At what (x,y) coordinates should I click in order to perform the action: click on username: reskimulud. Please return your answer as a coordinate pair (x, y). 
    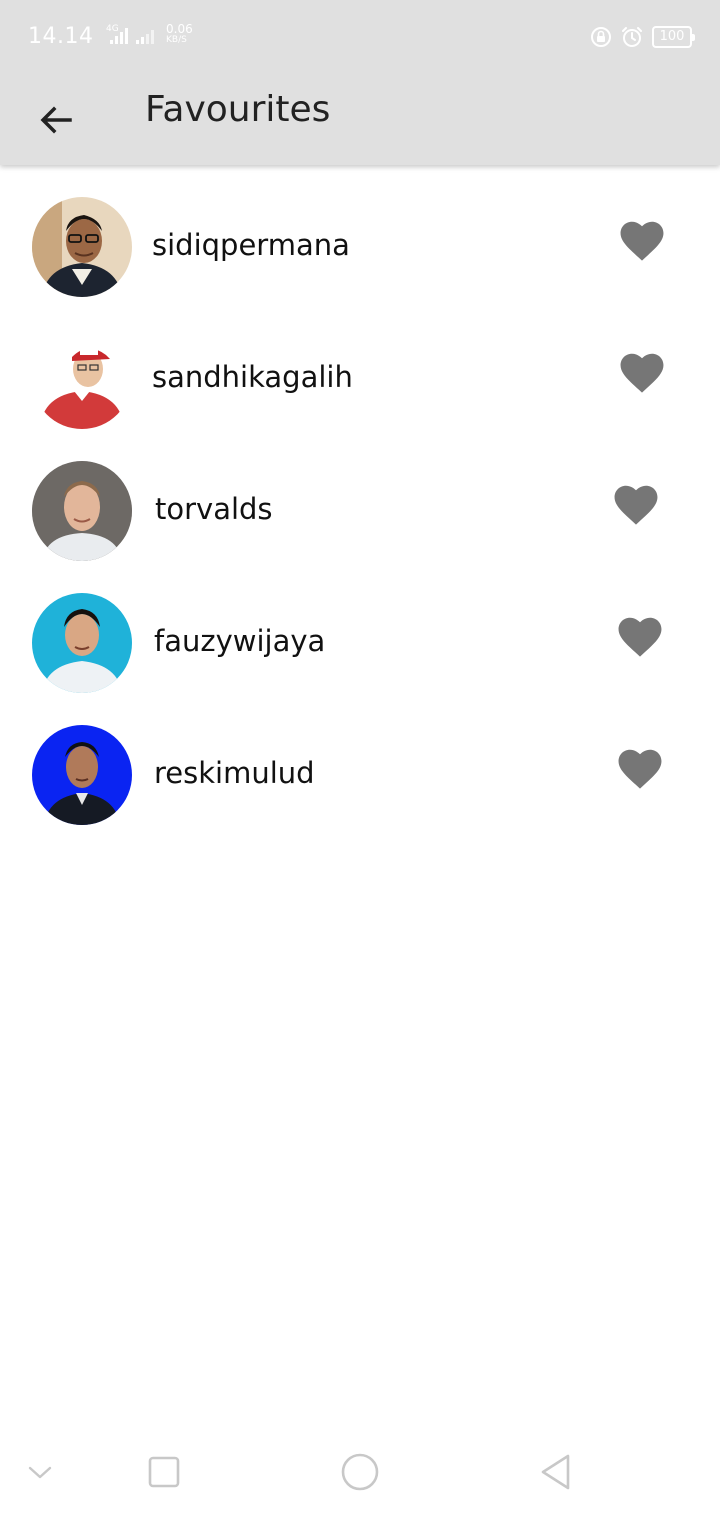
    Looking at the image, I should click on (234, 773).